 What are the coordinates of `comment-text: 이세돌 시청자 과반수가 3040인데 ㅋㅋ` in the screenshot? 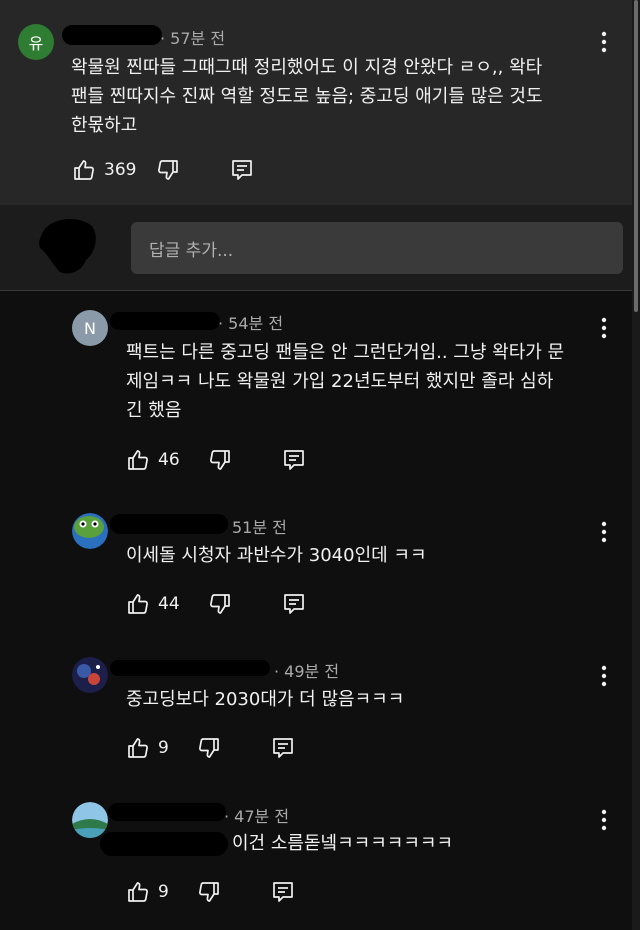 It's located at (276, 555).